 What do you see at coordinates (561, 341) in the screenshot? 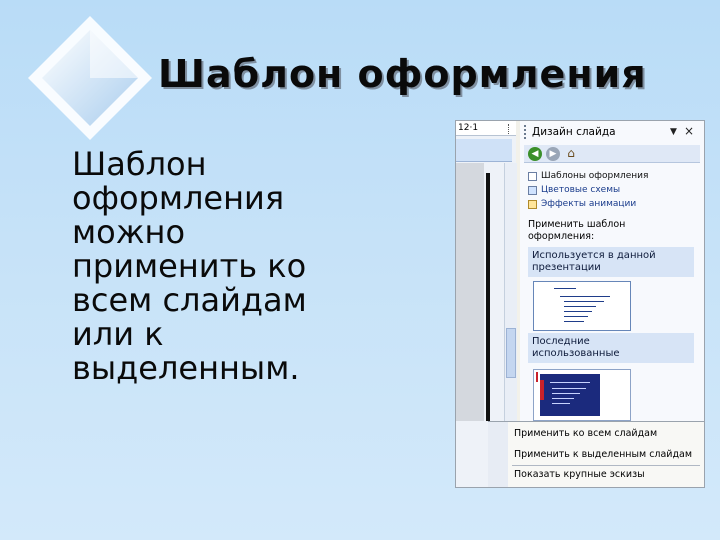
I see `section-label: Последние` at bounding box center [561, 341].